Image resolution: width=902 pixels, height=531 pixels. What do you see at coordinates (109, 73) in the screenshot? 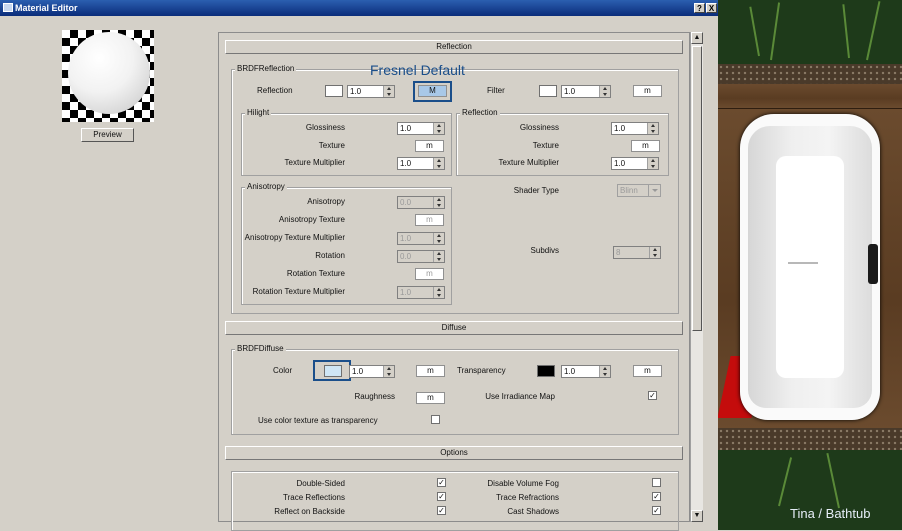
I see `preview-sphere` at bounding box center [109, 73].